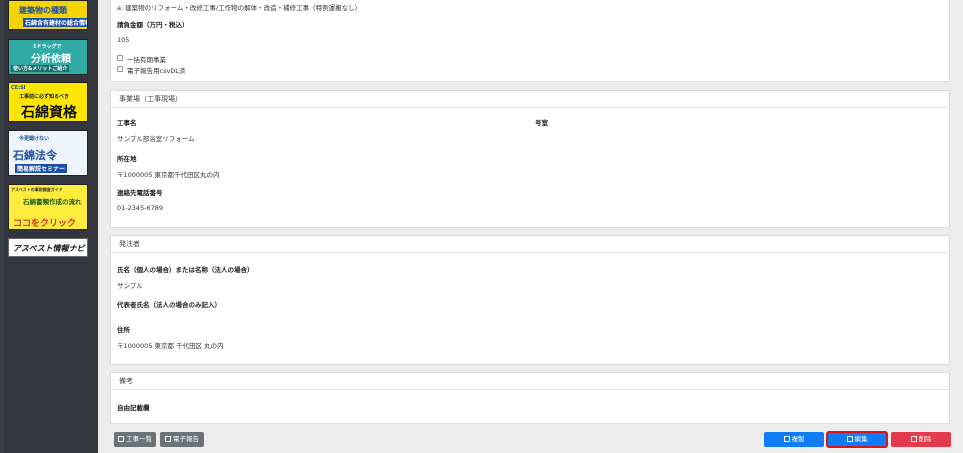 This screenshot has height=453, width=963. What do you see at coordinates (120, 69) in the screenshot?
I see `csv-checkbox` at bounding box center [120, 69].